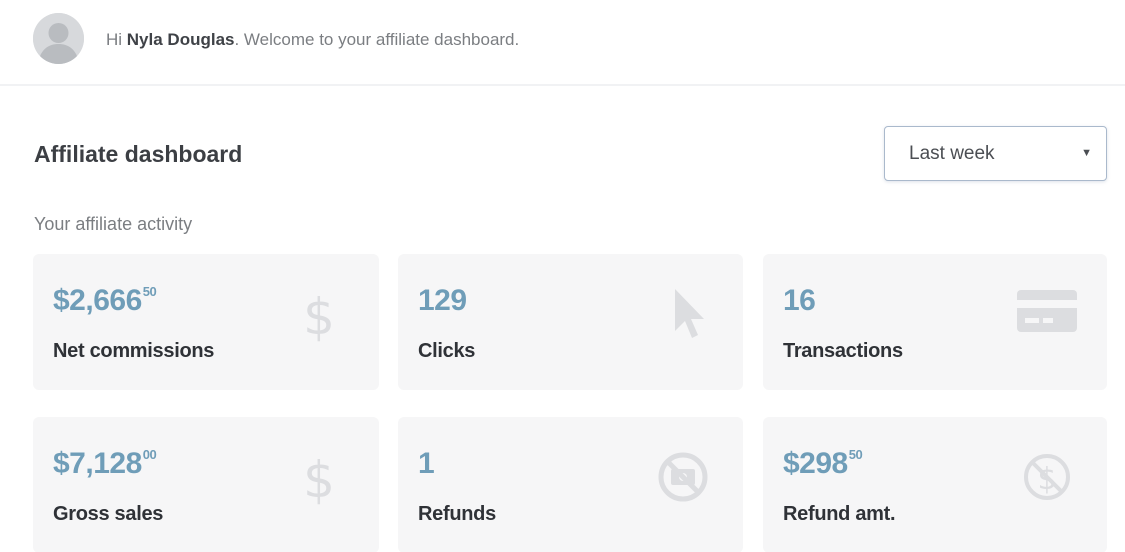  Describe the element at coordinates (97, 300) in the screenshot. I see `stat-value-main: $2,666` at that location.